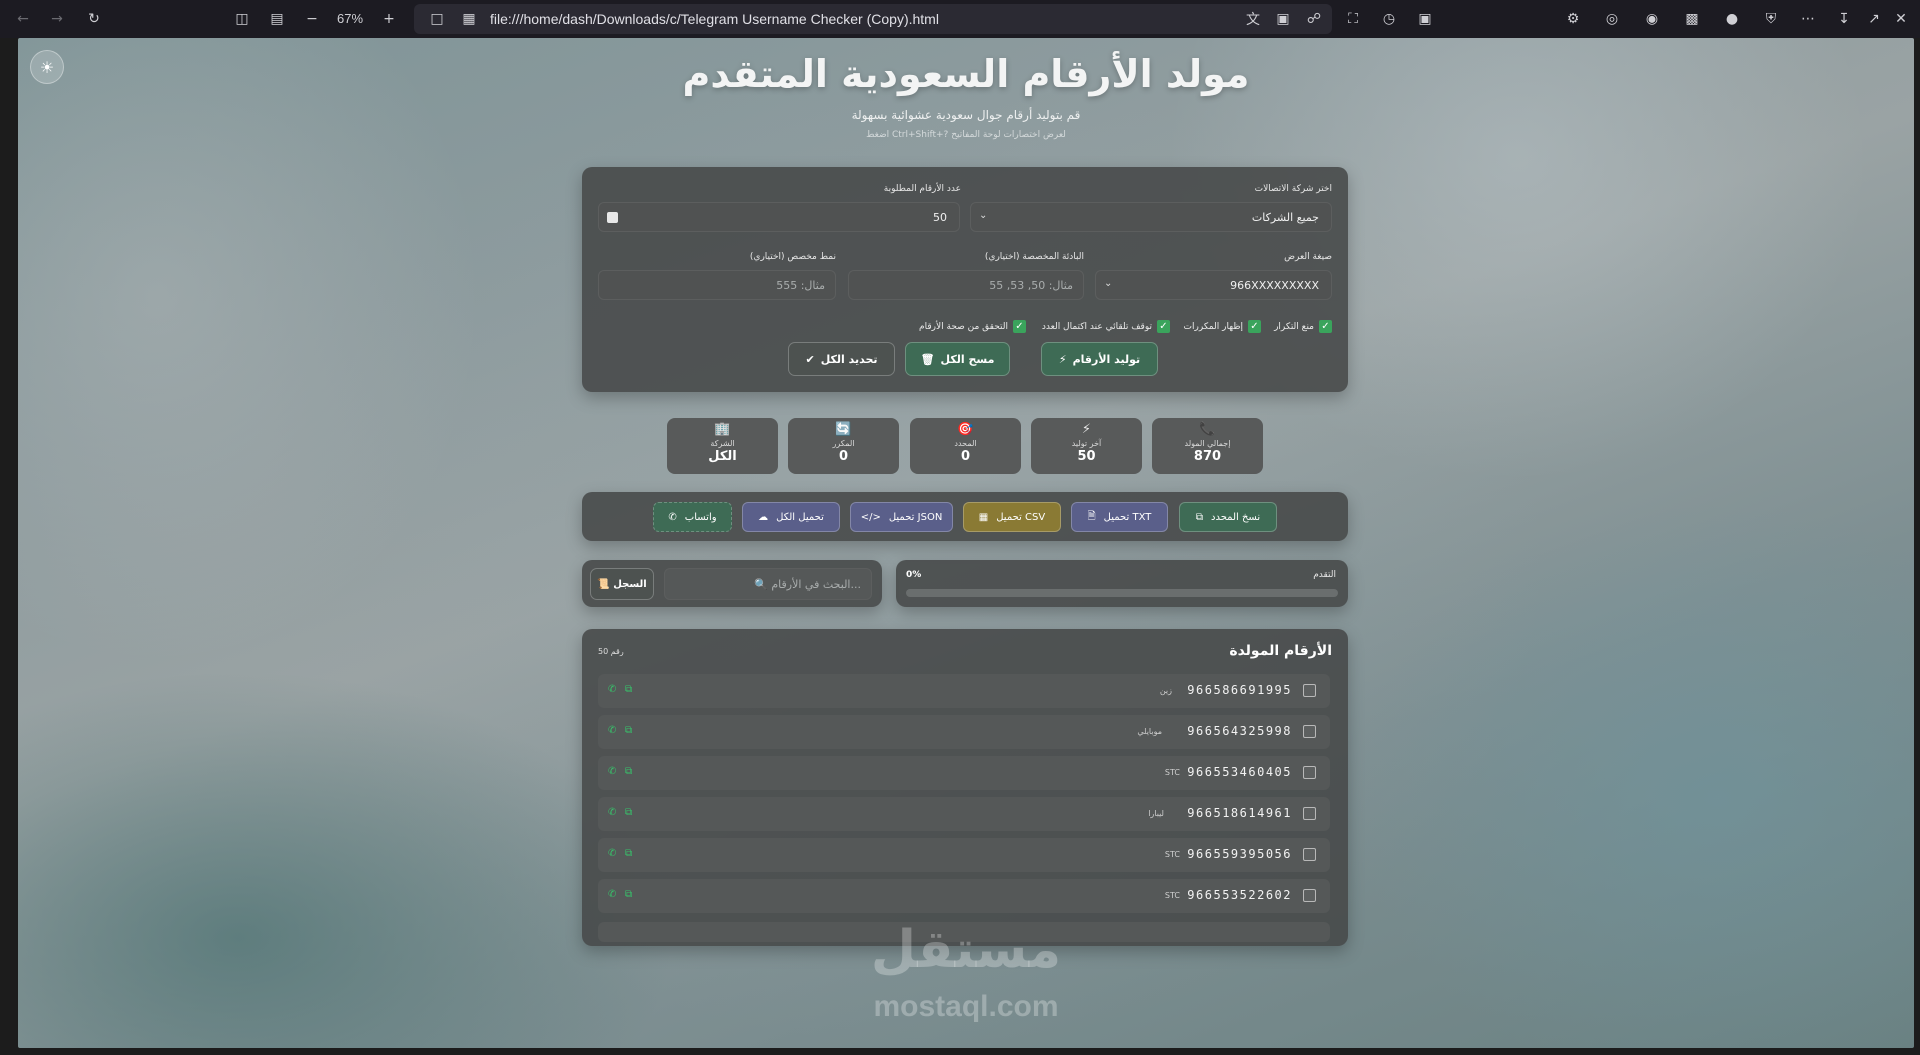 Image resolution: width=1920 pixels, height=1055 pixels. Describe the element at coordinates (1012, 517) in the screenshot. I see `download-csv-button: ▦ تحميل CSV` at that location.